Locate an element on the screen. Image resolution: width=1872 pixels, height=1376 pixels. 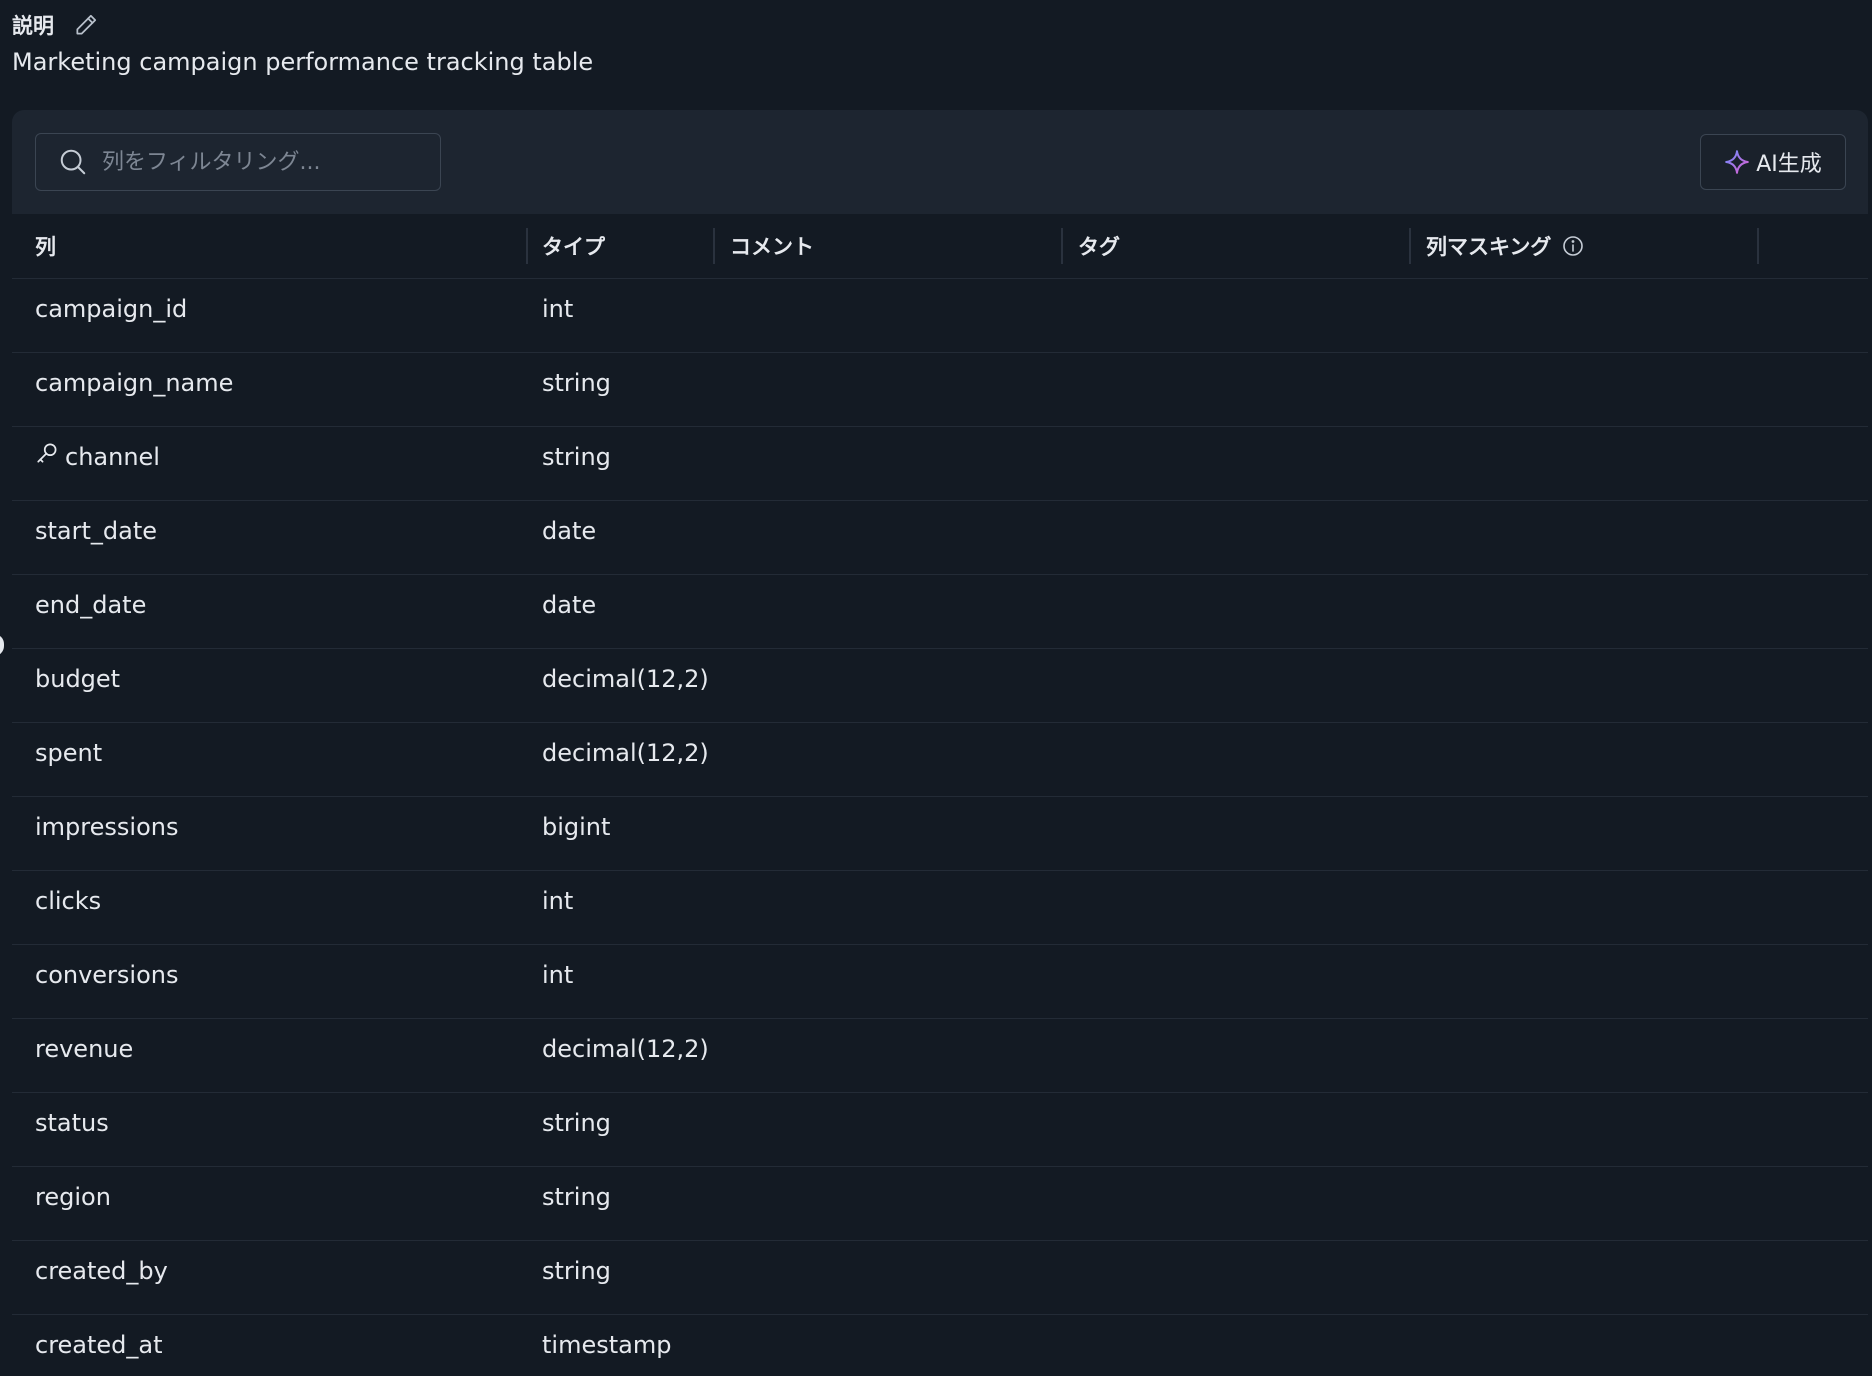
column-name: campaign_id is located at coordinates (111, 309).